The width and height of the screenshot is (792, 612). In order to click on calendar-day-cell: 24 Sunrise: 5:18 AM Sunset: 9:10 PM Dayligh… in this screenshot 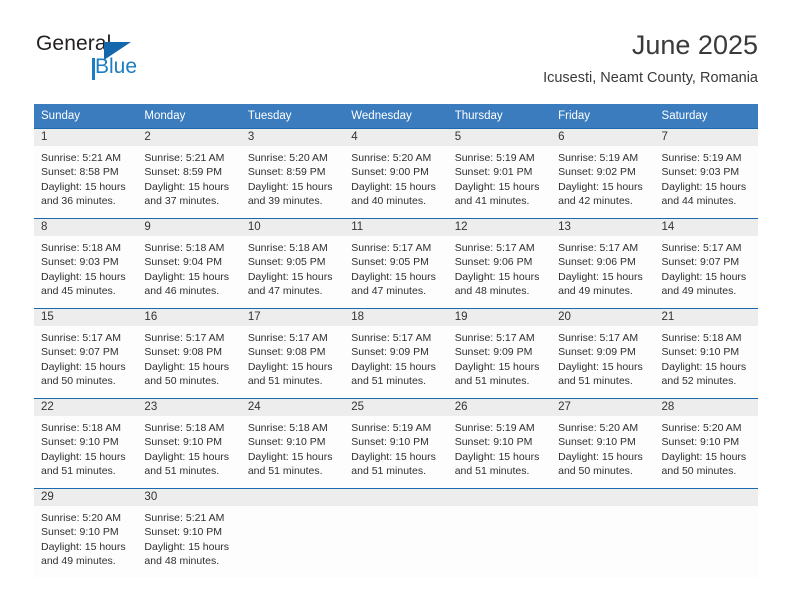, I will do `click(292, 443)`.